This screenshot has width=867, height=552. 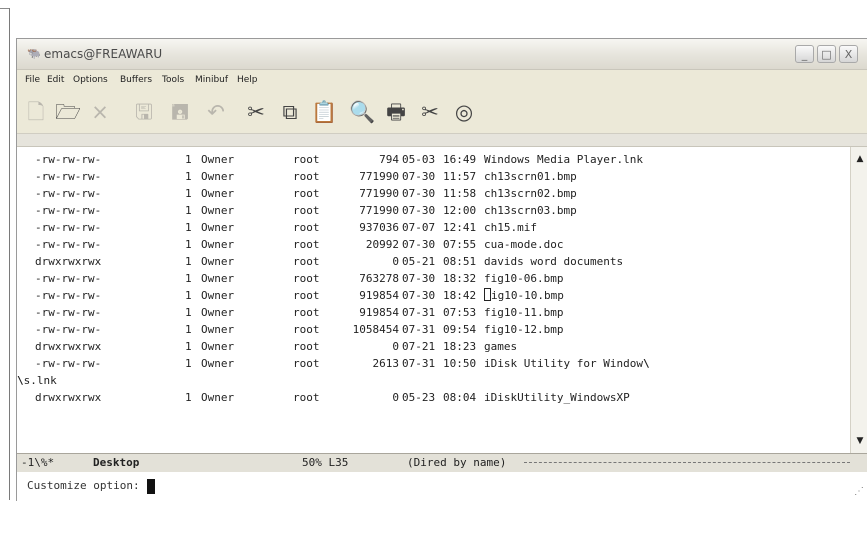 I want to click on close-icon: X, so click(x=848, y=54).